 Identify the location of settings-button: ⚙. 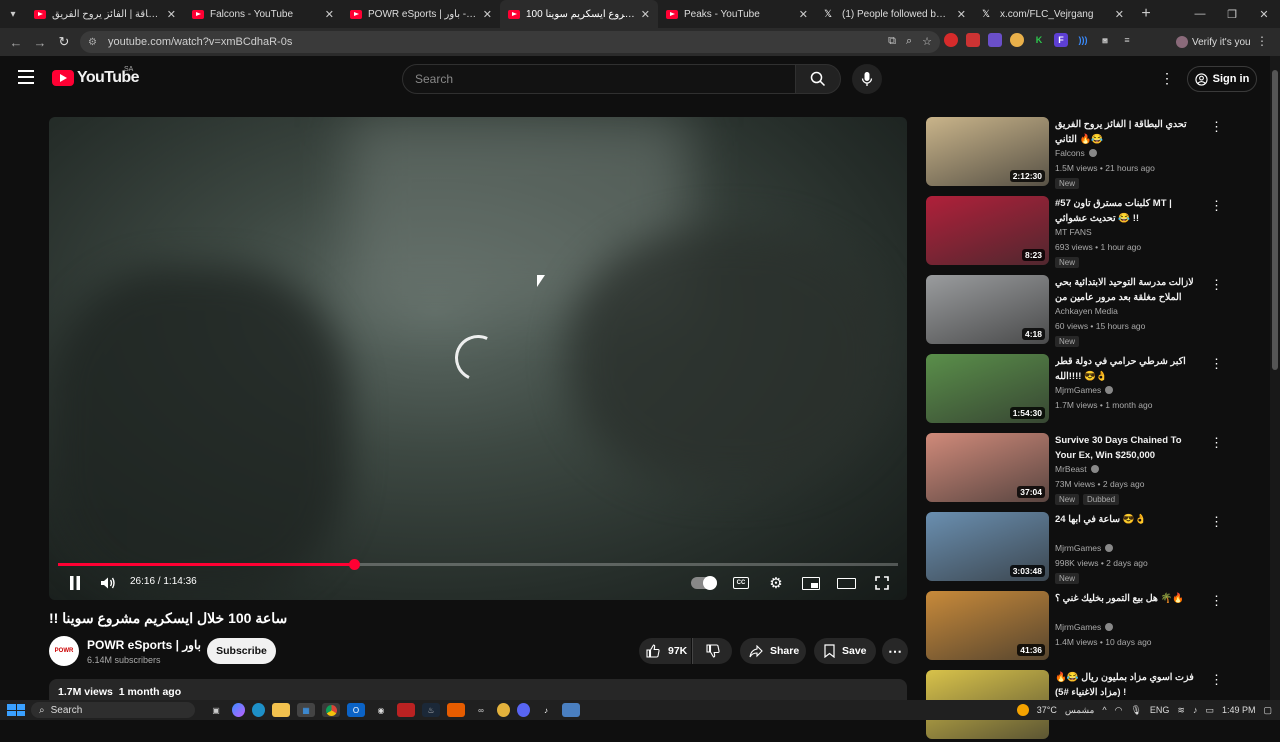
(776, 583).